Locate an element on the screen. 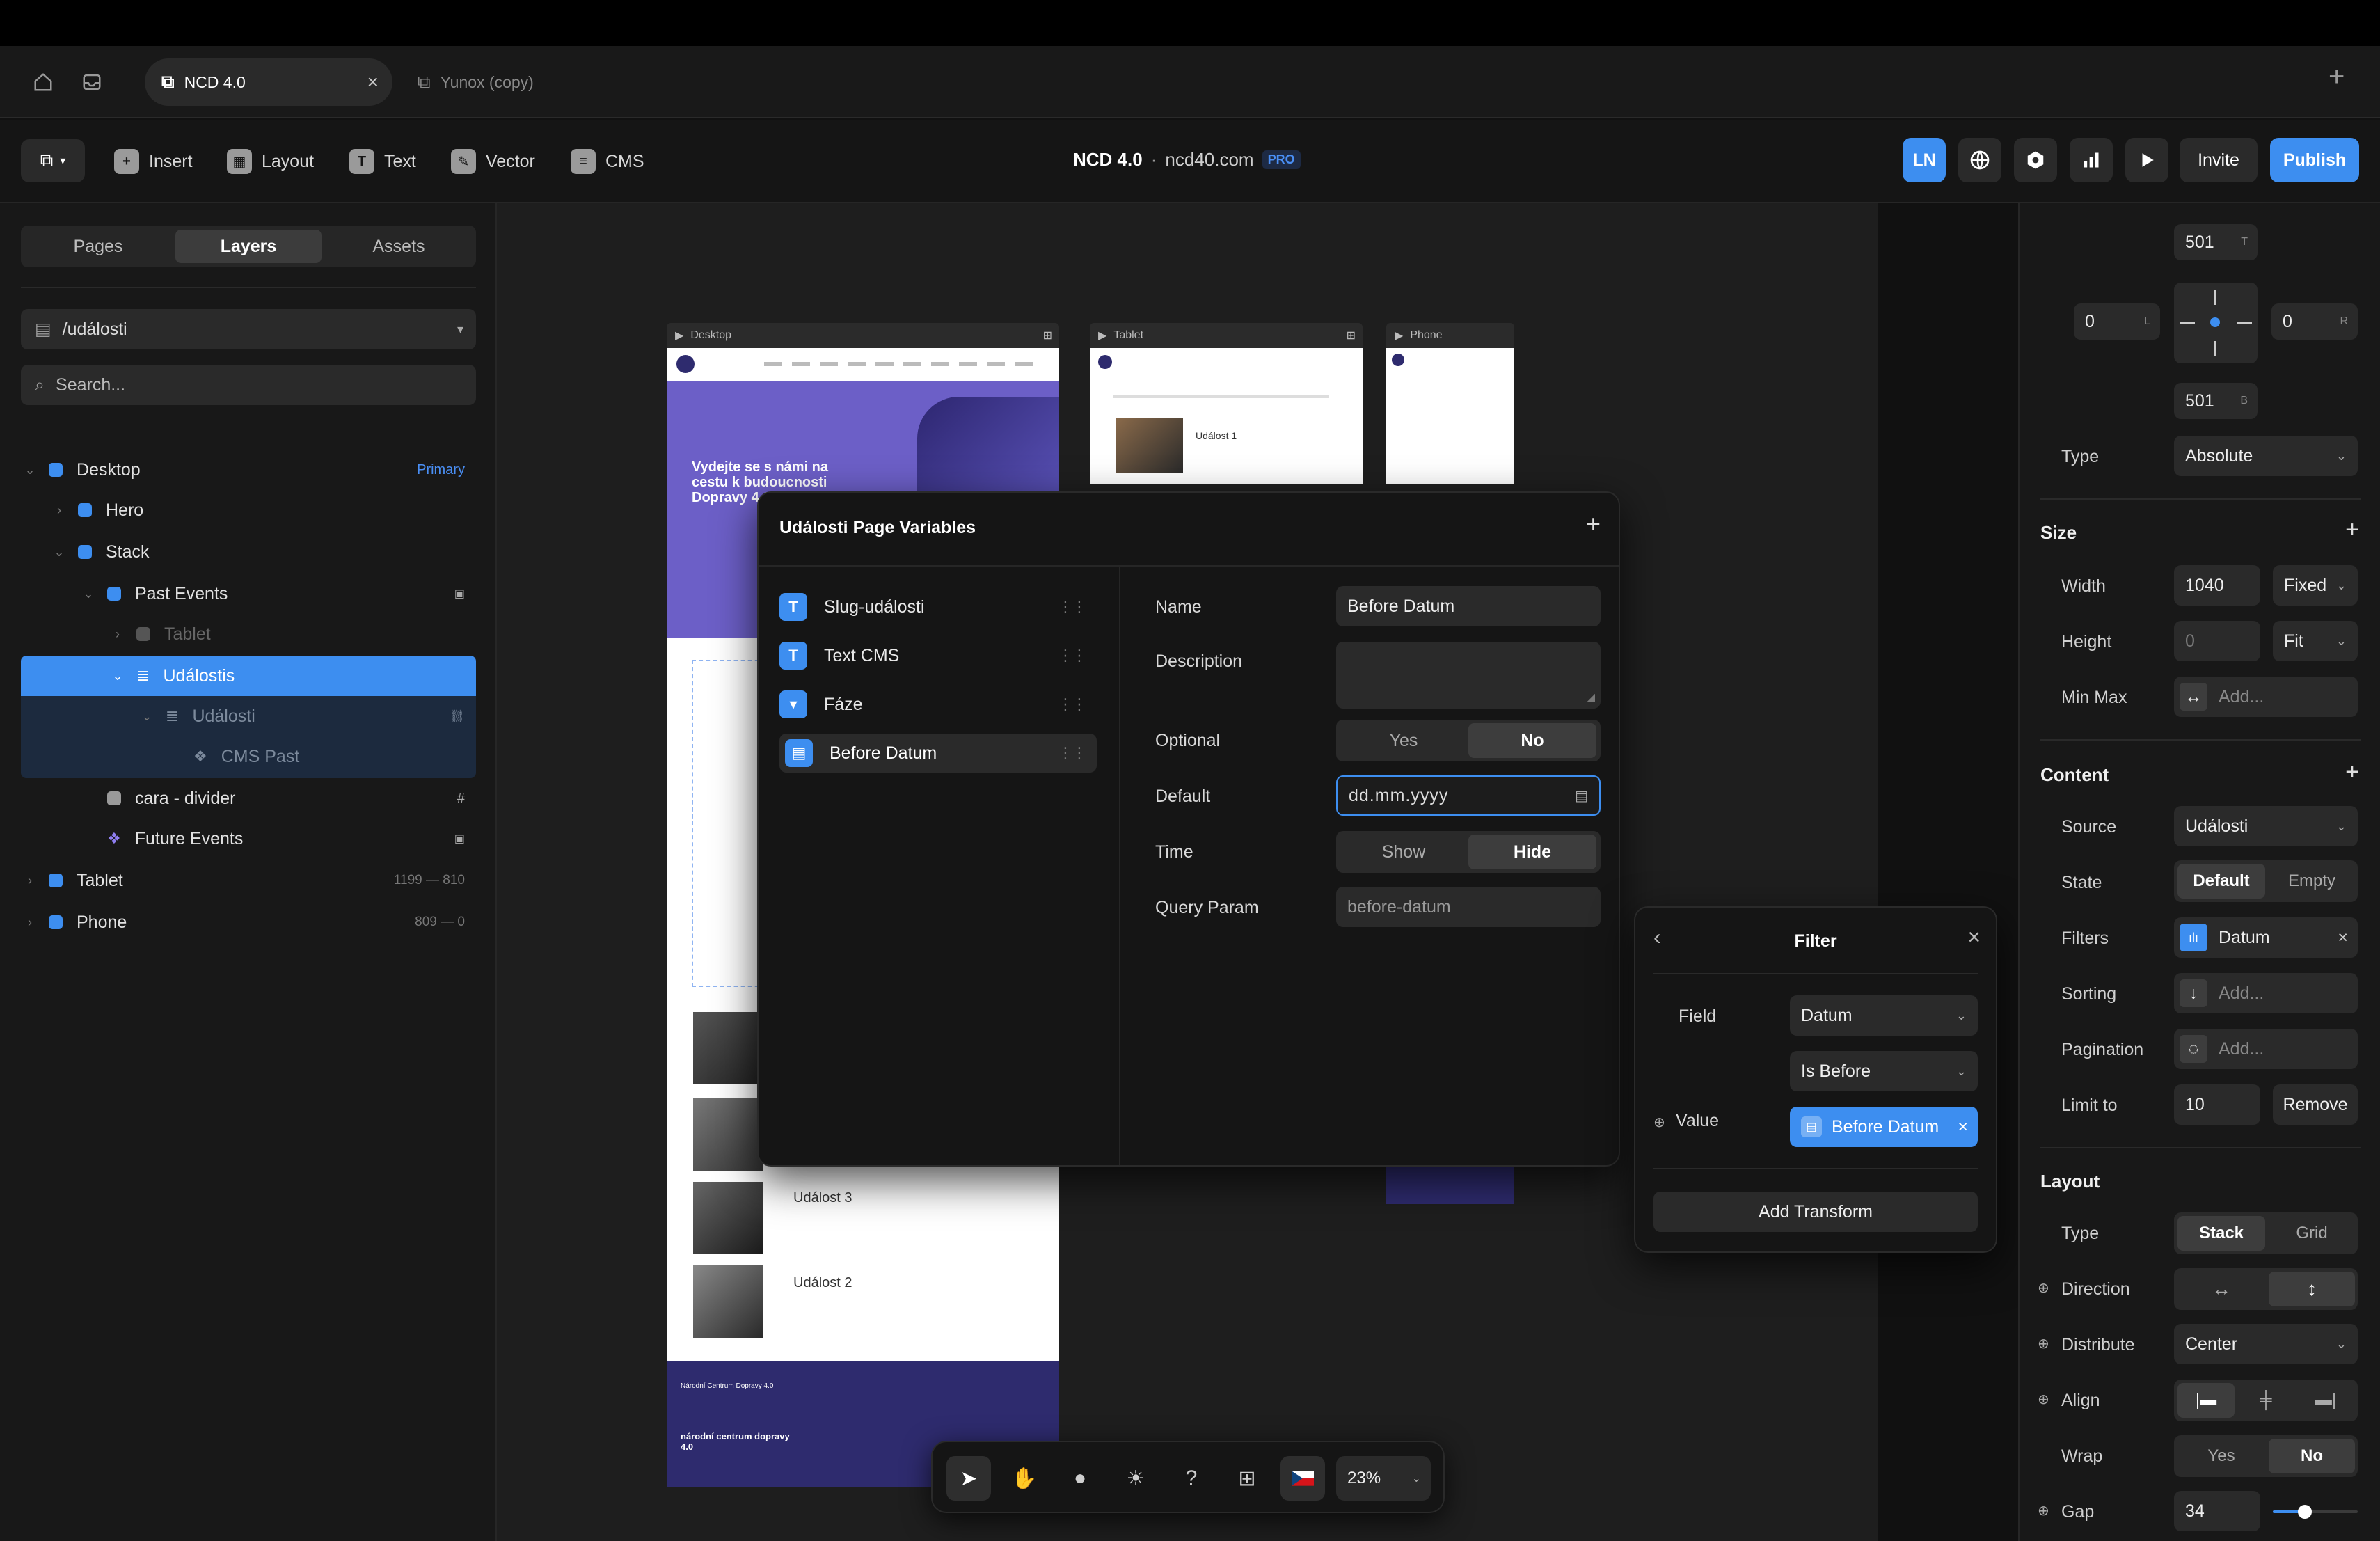 The width and height of the screenshot is (2380, 1541). gap-slider-thumb is located at coordinates (2305, 1512).